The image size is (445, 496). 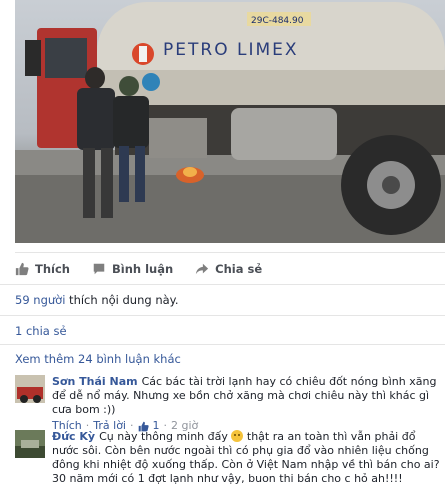 What do you see at coordinates (95, 381) in the screenshot?
I see `comment-author-link: Sơn Thái Nam` at bounding box center [95, 381].